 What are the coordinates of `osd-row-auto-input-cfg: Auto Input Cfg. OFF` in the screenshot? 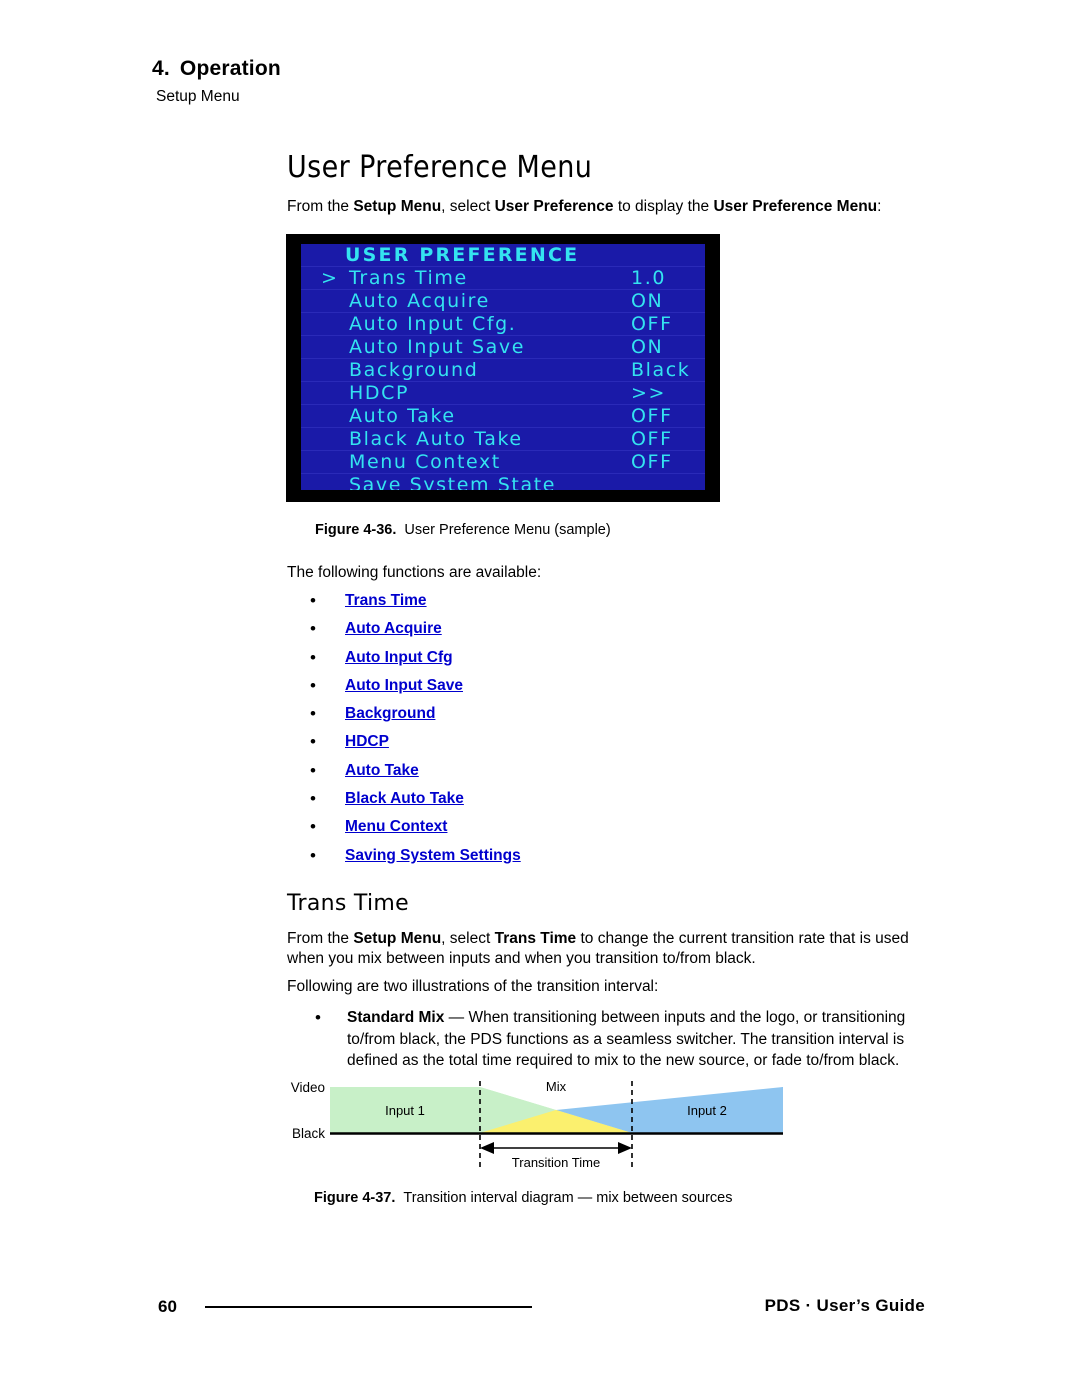 It's located at (503, 324).